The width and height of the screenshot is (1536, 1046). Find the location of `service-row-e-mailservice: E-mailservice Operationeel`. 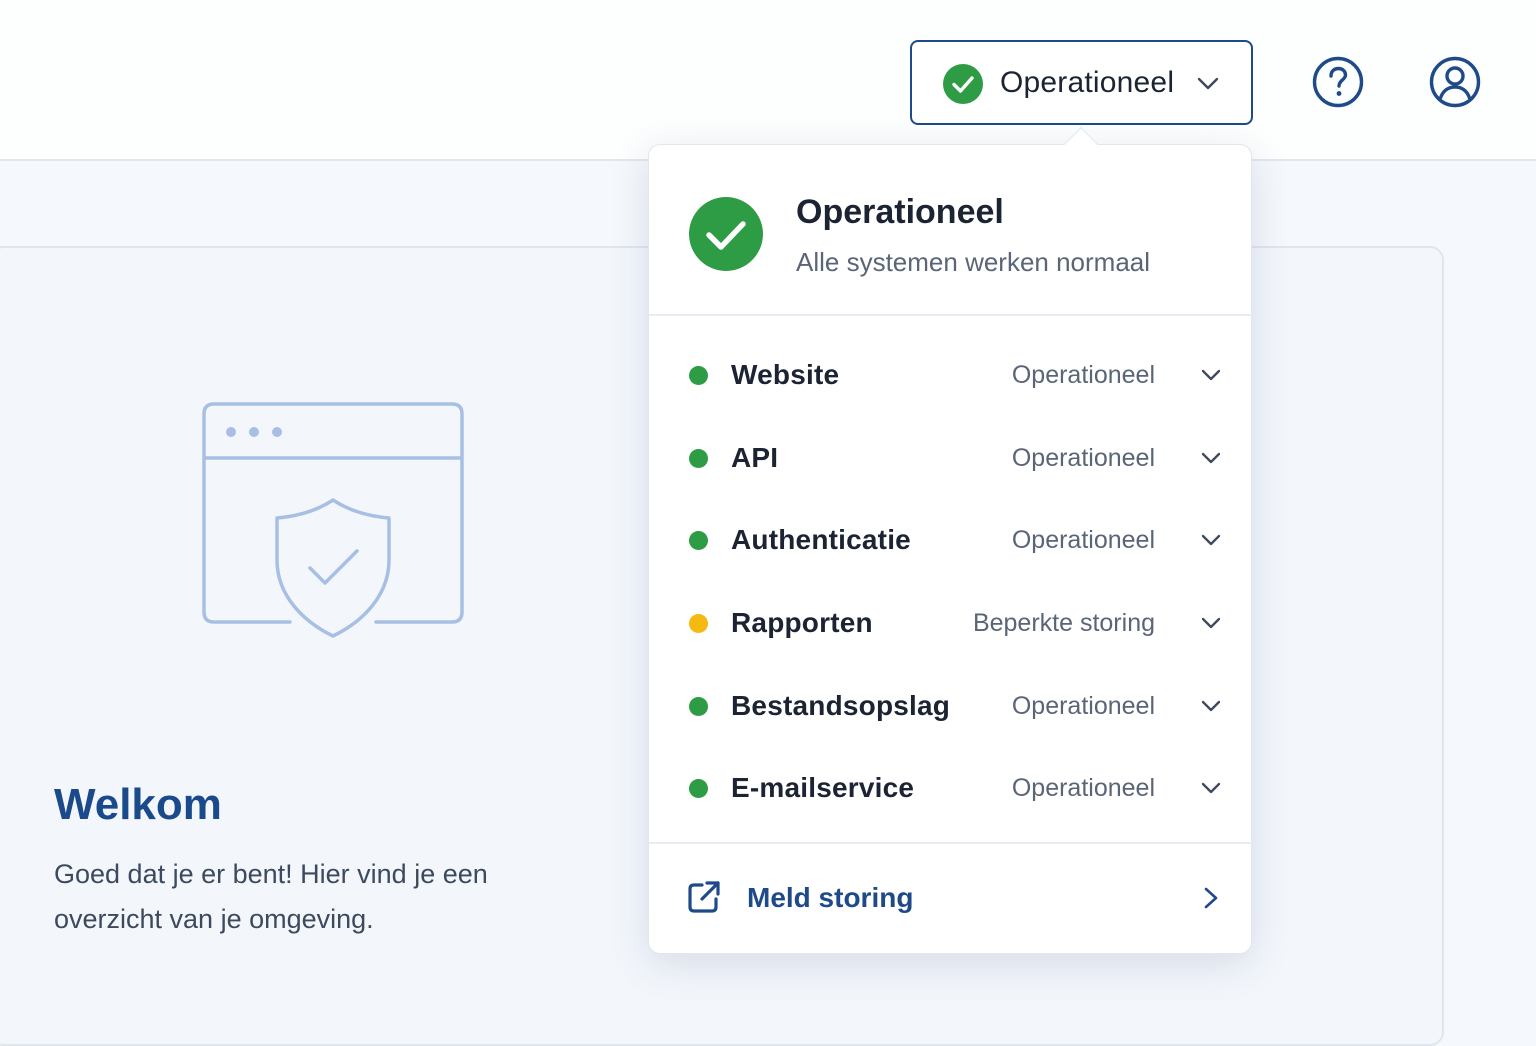

service-row-e-mailservice: E-mailservice Operationeel is located at coordinates (951, 787).